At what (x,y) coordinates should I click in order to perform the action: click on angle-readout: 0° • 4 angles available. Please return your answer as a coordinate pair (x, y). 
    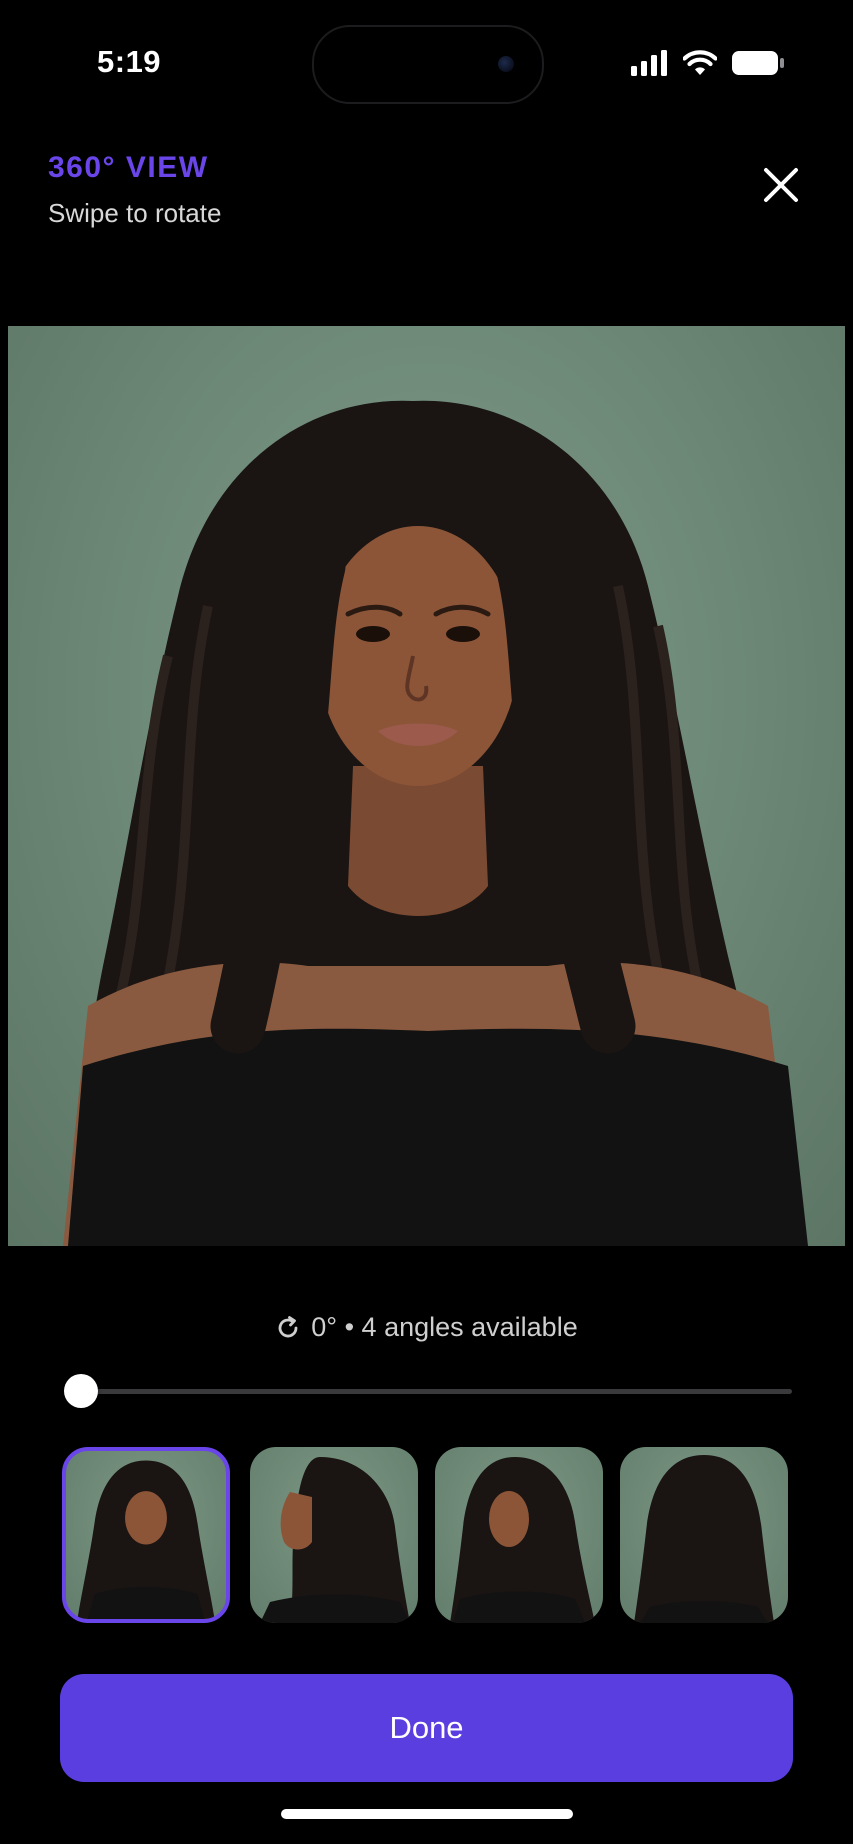
    Looking at the image, I should click on (444, 1327).